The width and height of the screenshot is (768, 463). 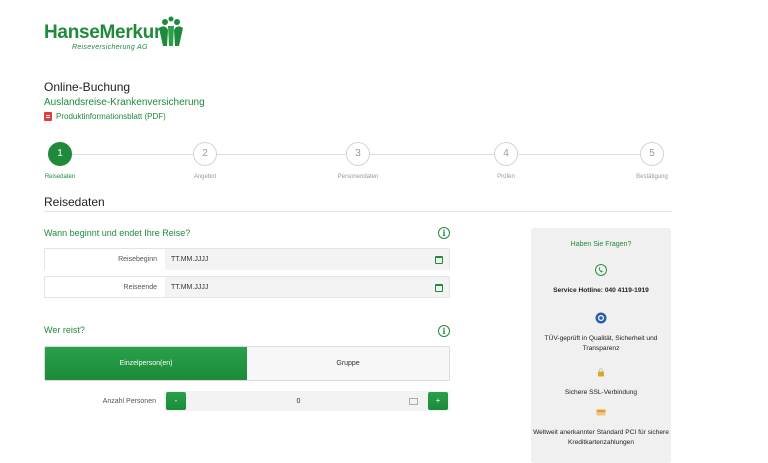 What do you see at coordinates (358, 211) in the screenshot?
I see `section-divider` at bounding box center [358, 211].